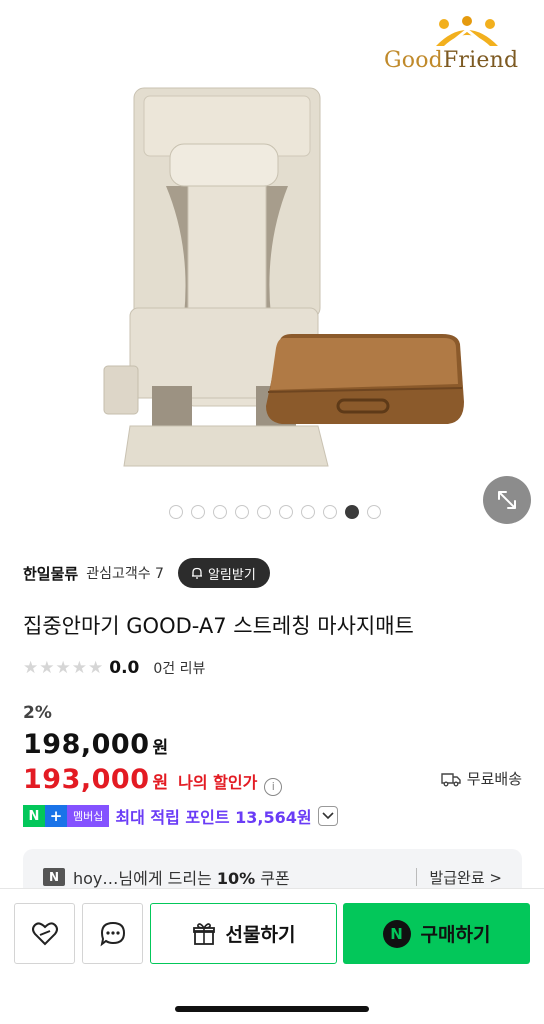 The height and width of the screenshot is (1024, 544). I want to click on star-rating: ★ ★ ★ ★ ★, so click(63, 667).